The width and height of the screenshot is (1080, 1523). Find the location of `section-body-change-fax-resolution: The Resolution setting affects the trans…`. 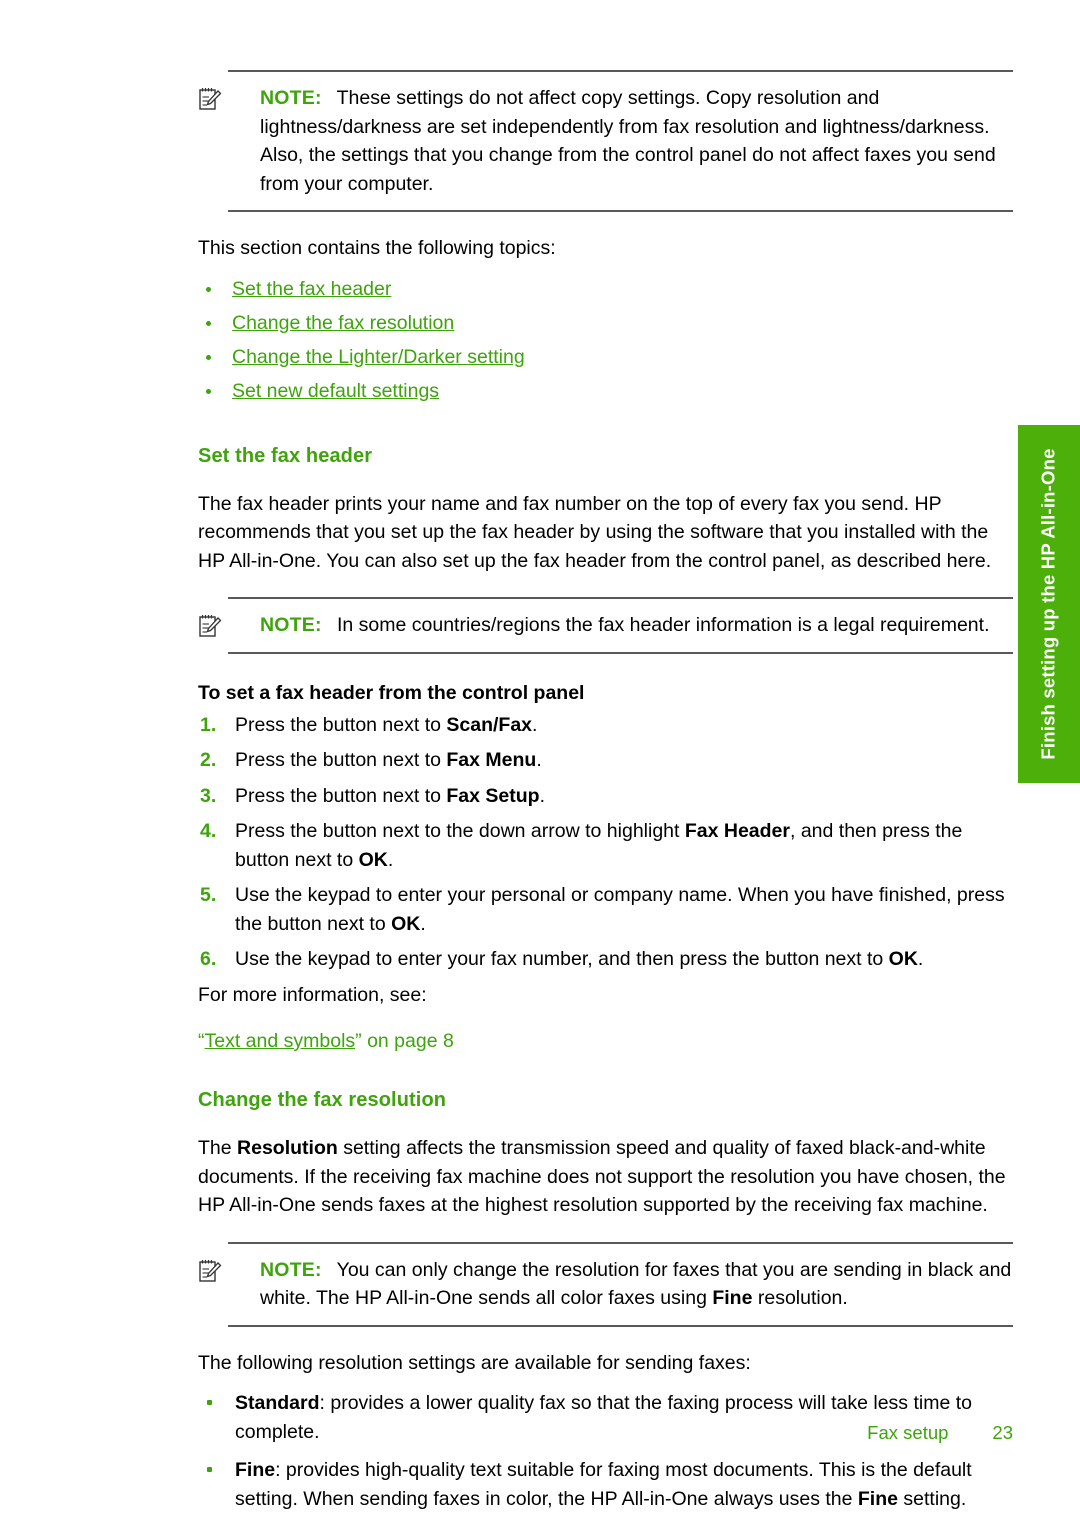

section-body-change-fax-resolution: The Resolution setting affects the trans… is located at coordinates (602, 1176).